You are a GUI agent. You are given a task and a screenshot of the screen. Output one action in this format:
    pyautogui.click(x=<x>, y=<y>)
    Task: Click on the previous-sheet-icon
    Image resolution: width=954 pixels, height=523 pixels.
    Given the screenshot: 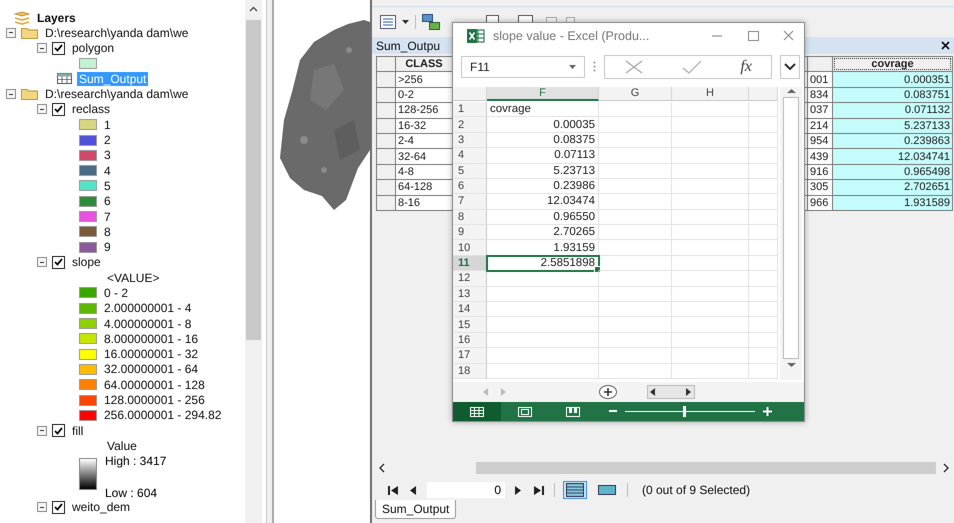 What is the action you would take?
    pyautogui.click(x=486, y=392)
    